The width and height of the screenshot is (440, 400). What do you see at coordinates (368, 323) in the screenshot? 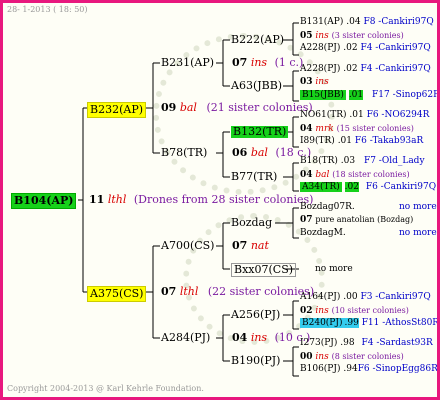
I see `g4-row-19: B240(PJ) .99 F11 -AthosSt80R` at bounding box center [368, 323].